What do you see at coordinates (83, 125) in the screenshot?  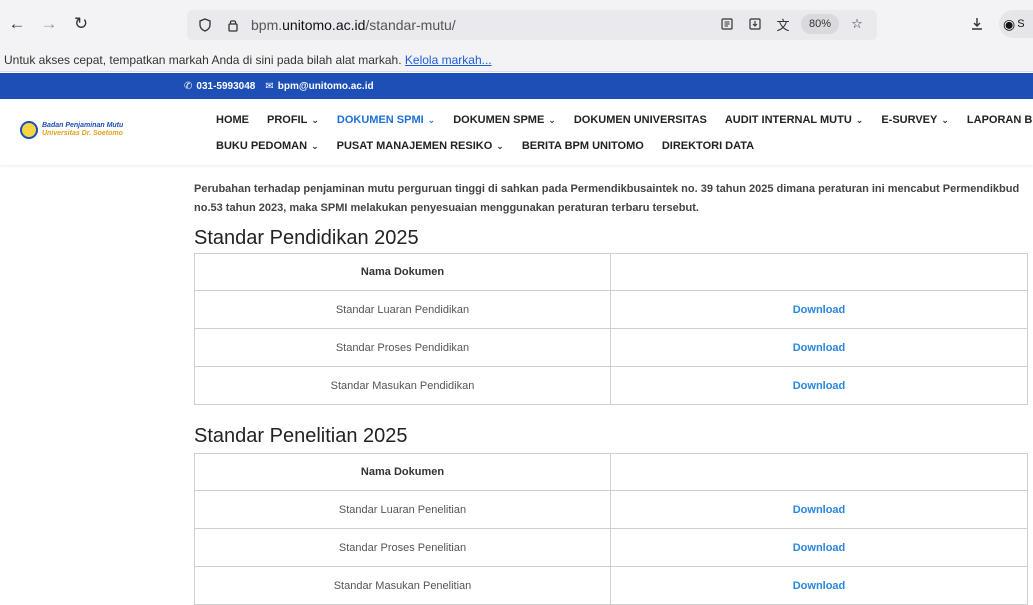 I see `logo-line-1: Badan Penjaminan Mutu` at bounding box center [83, 125].